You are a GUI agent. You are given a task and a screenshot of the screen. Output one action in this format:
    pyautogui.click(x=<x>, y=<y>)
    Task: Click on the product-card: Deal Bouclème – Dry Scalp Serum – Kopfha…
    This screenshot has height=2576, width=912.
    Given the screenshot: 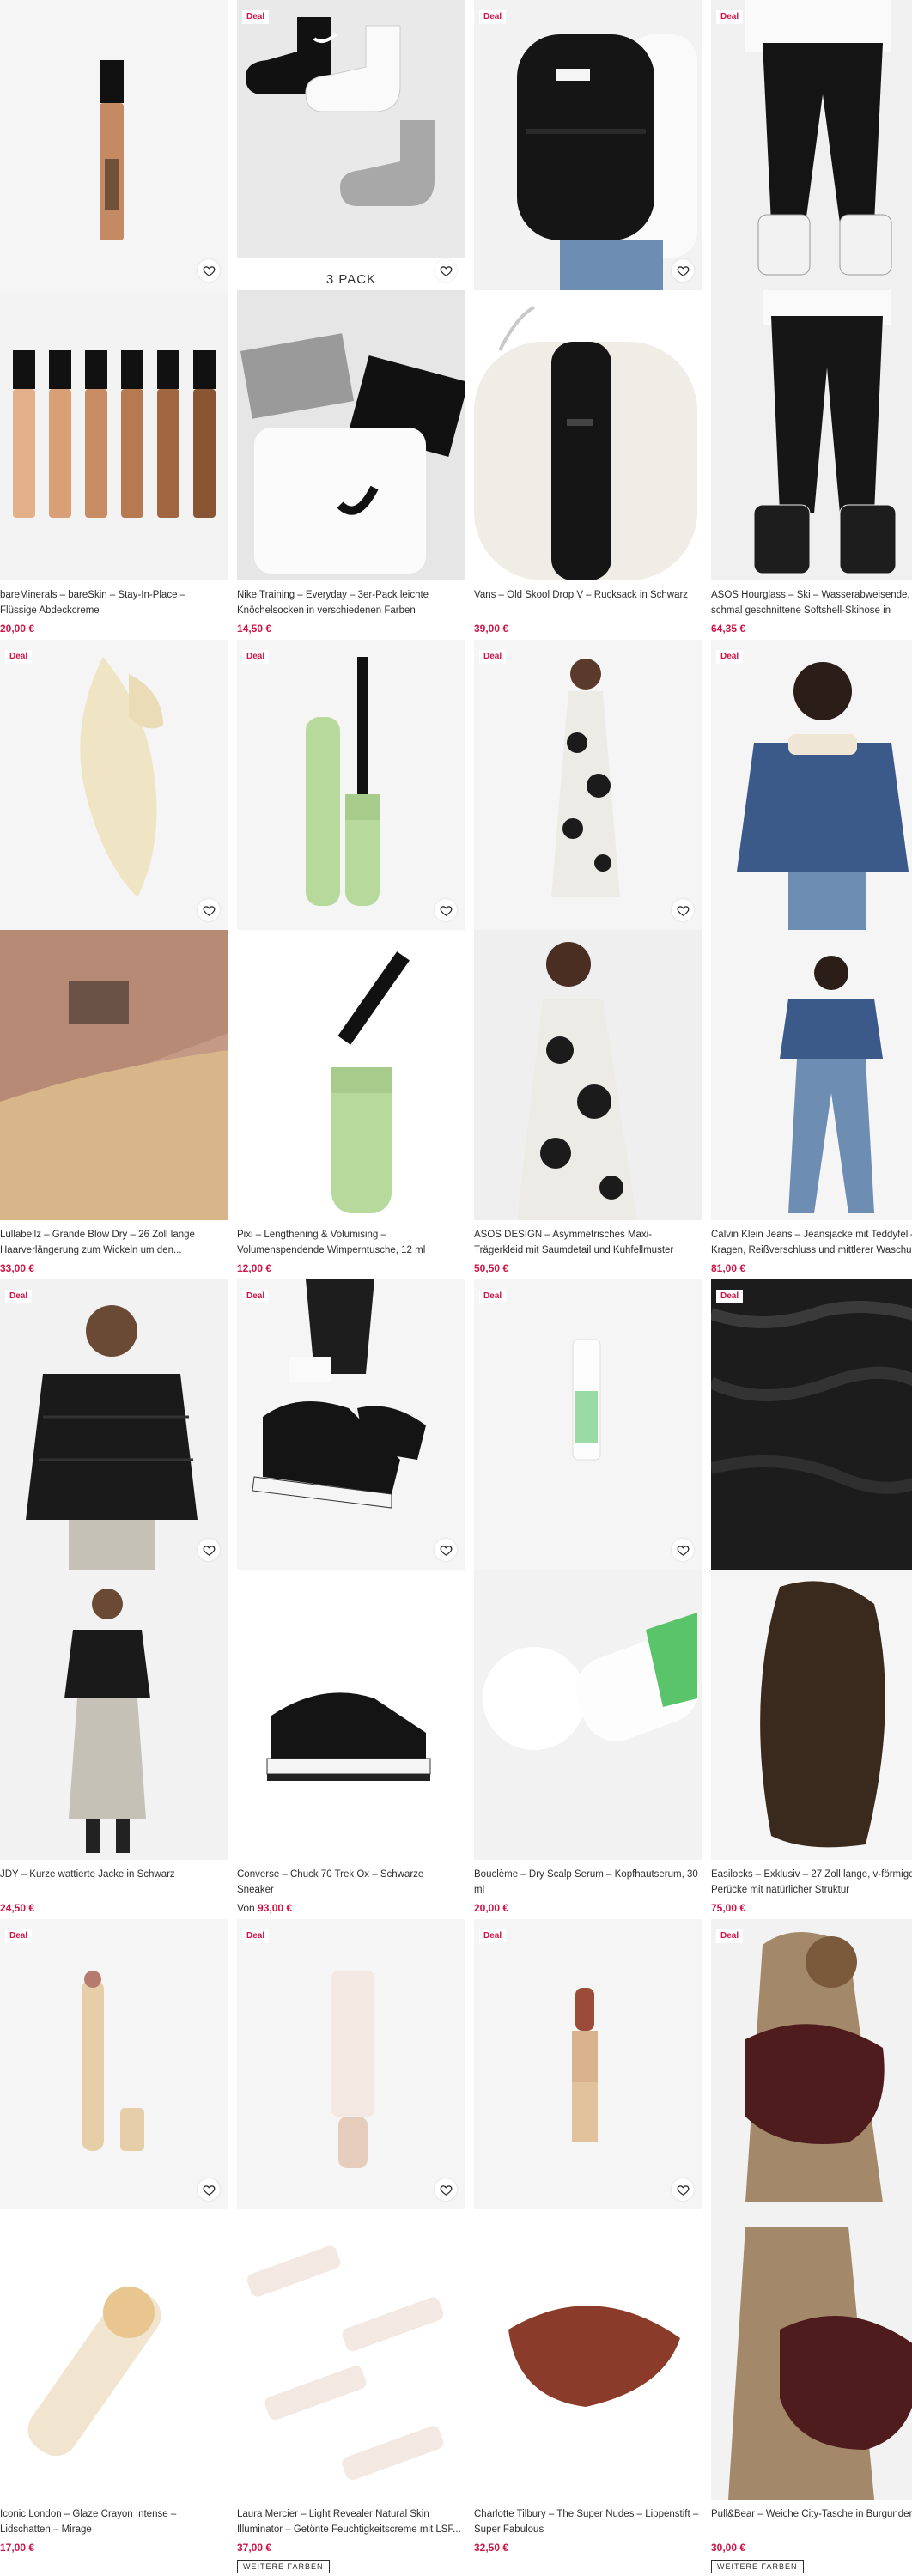 What is the action you would take?
    pyautogui.click(x=588, y=1597)
    